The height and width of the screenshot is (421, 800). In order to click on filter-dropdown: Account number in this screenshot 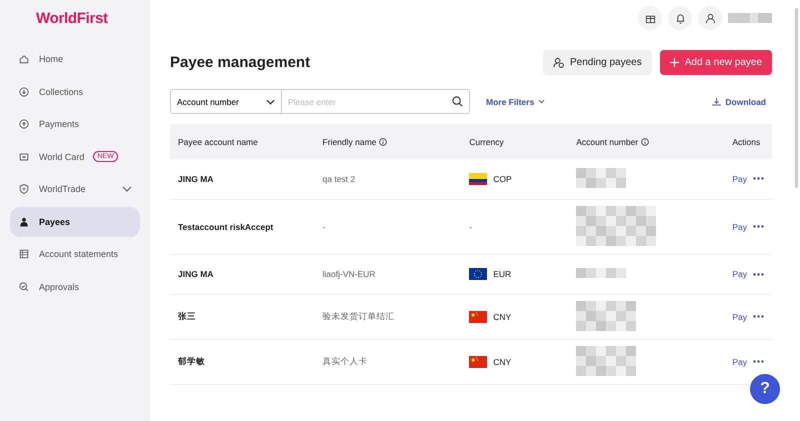, I will do `click(226, 101)`.